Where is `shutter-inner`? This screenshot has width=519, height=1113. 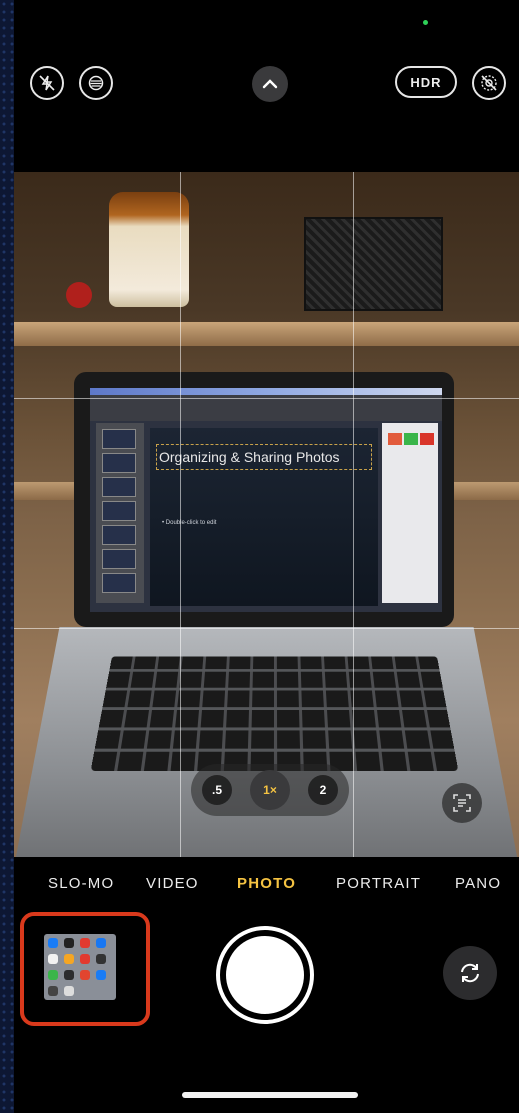
shutter-inner is located at coordinates (265, 975).